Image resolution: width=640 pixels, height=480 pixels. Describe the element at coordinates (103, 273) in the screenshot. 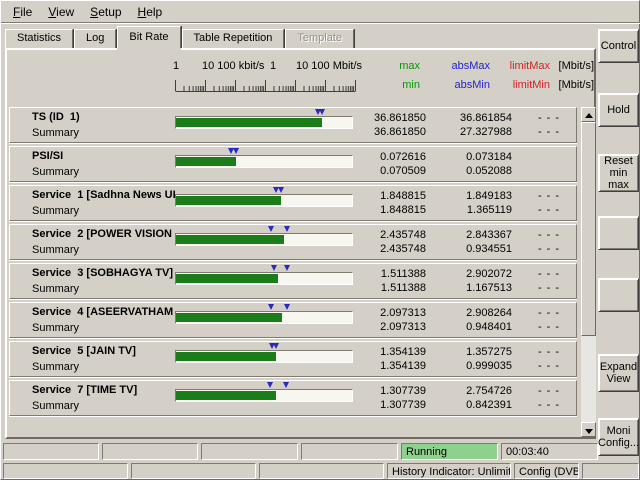

I see `row-title: Service 3 [SOBHAGYA TV]` at that location.